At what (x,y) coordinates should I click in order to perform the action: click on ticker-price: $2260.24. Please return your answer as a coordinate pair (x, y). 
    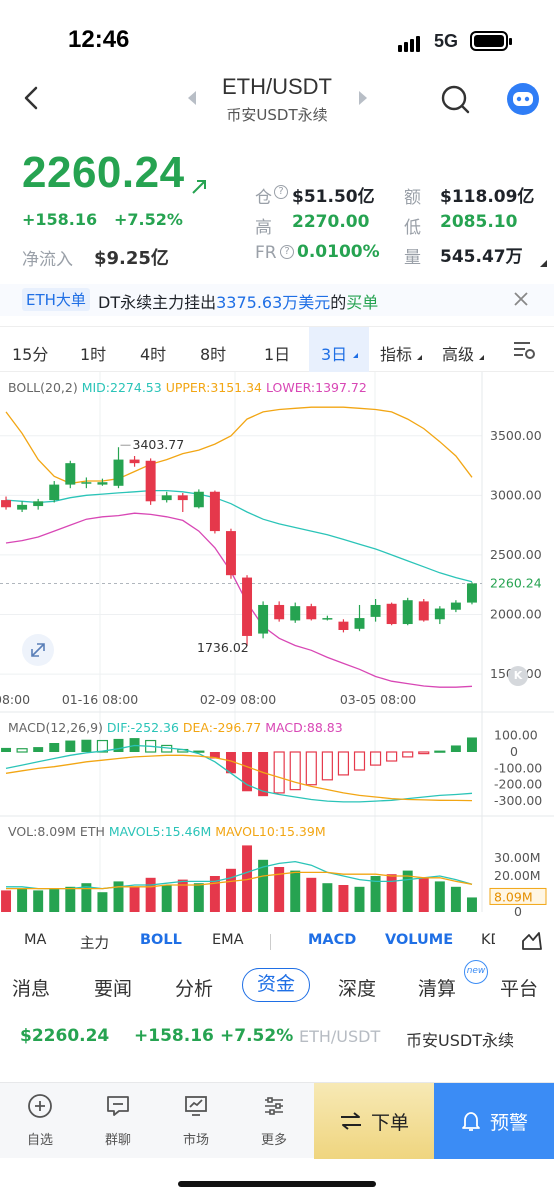
    Looking at the image, I should click on (65, 1036).